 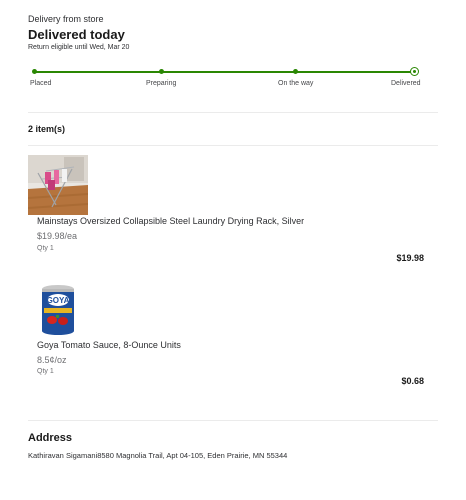 I want to click on item-unit-price: $19.98/ea, so click(x=57, y=236).